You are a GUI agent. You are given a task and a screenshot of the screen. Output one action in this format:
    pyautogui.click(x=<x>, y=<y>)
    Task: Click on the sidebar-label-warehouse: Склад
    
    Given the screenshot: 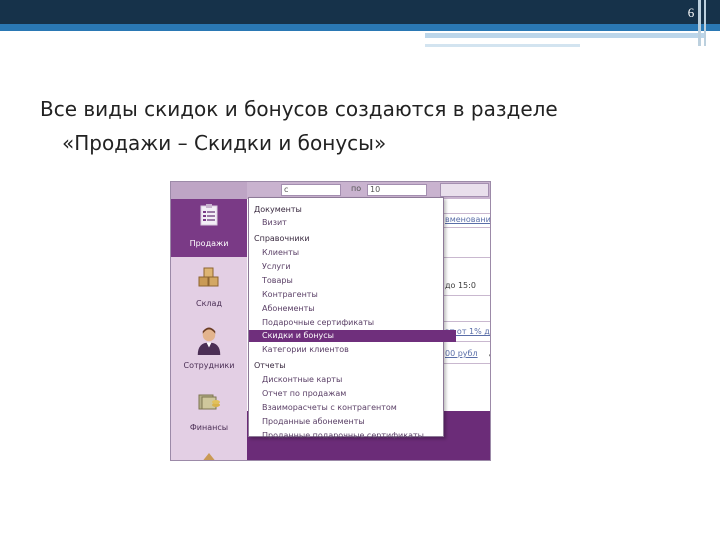 What is the action you would take?
    pyautogui.click(x=209, y=303)
    